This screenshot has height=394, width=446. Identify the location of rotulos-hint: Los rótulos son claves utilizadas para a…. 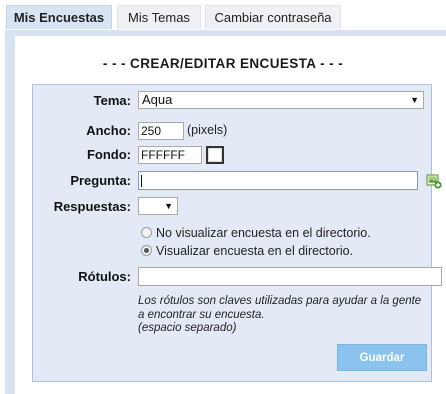
(288, 315).